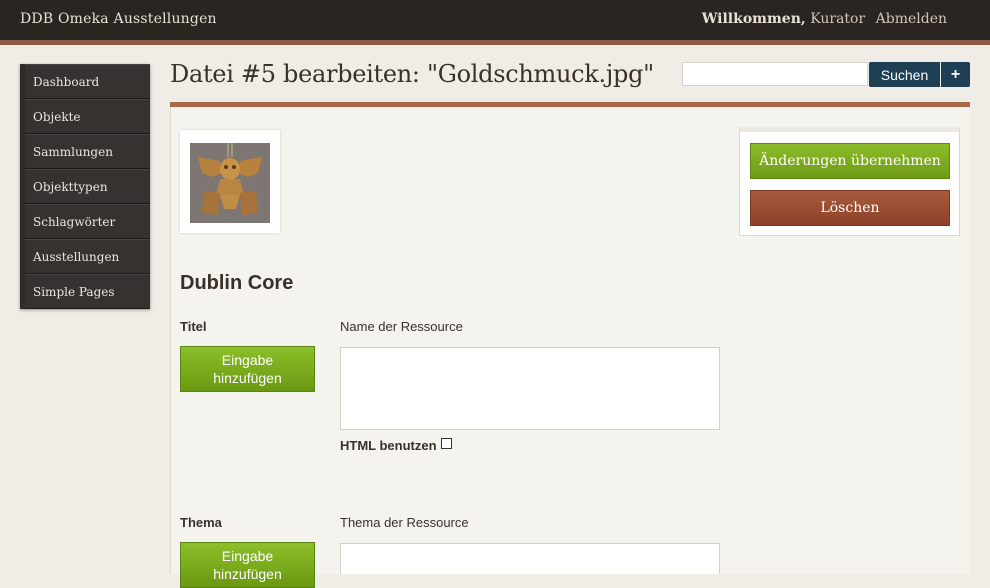 The image size is (990, 588). I want to click on delete-button: Löschen, so click(850, 208).